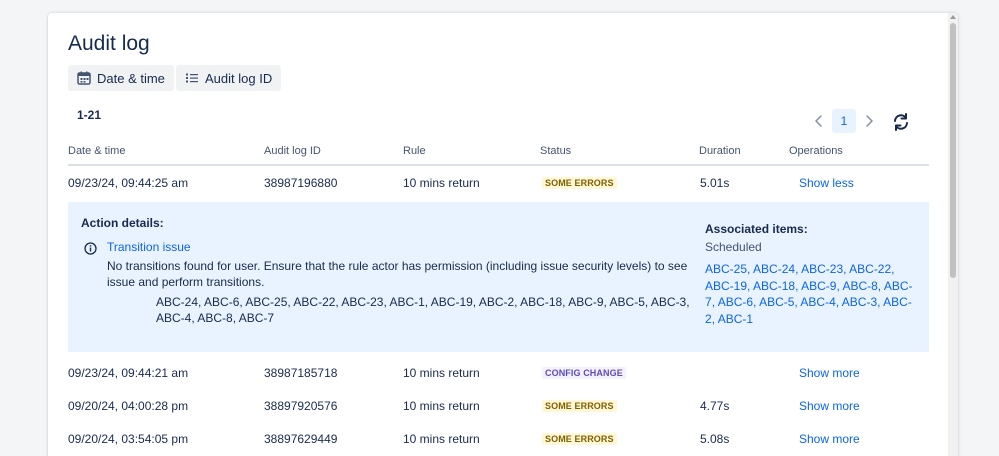 This screenshot has width=999, height=456. Describe the element at coordinates (441, 183) in the screenshot. I see `row-1-rule: 10 mins return` at that location.